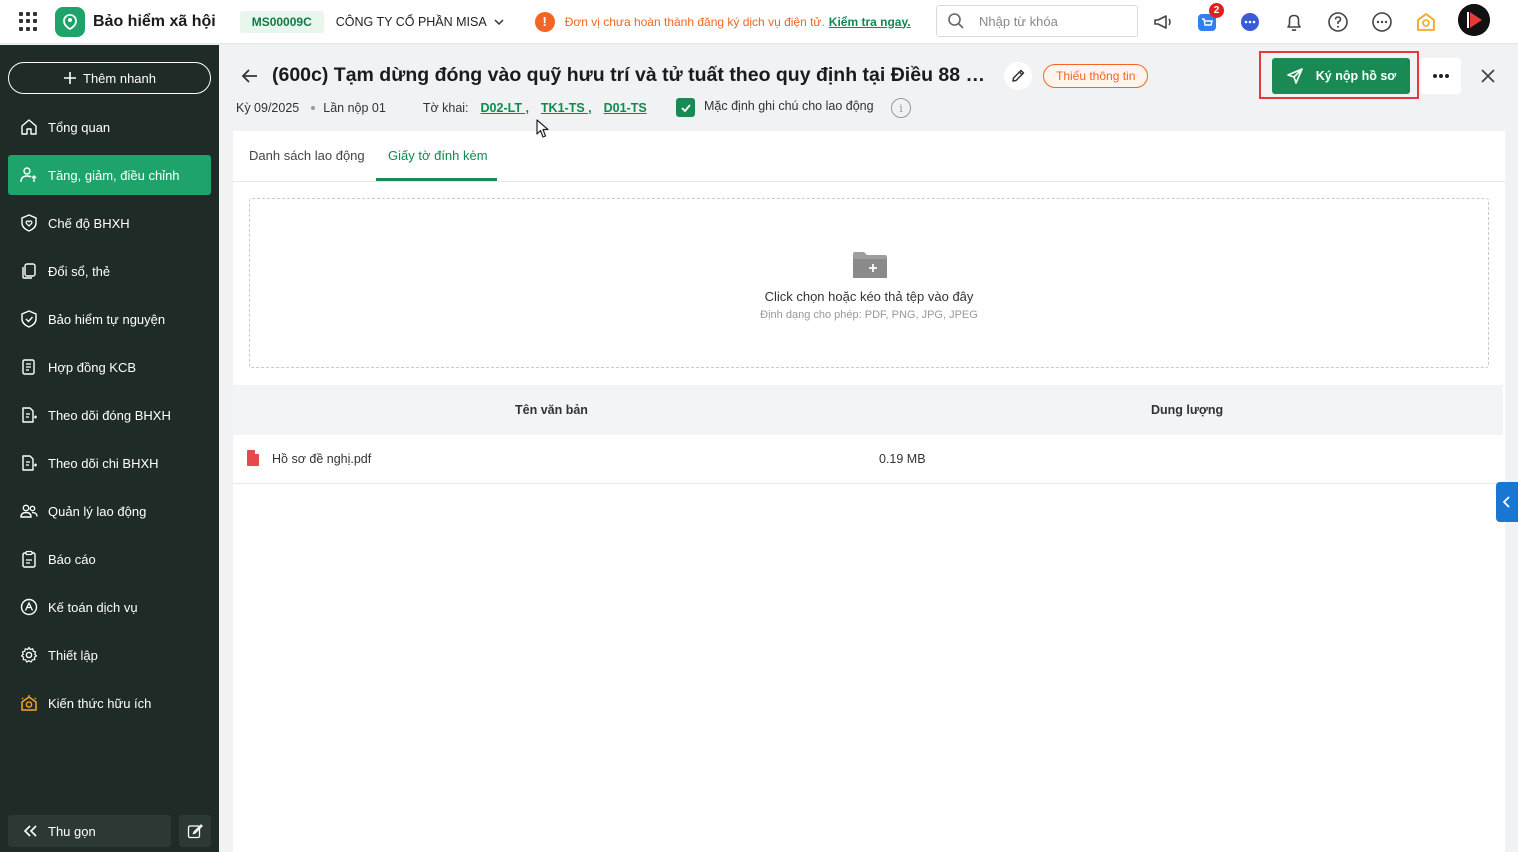  What do you see at coordinates (29, 607) in the screenshot?
I see `accounting-icon` at bounding box center [29, 607].